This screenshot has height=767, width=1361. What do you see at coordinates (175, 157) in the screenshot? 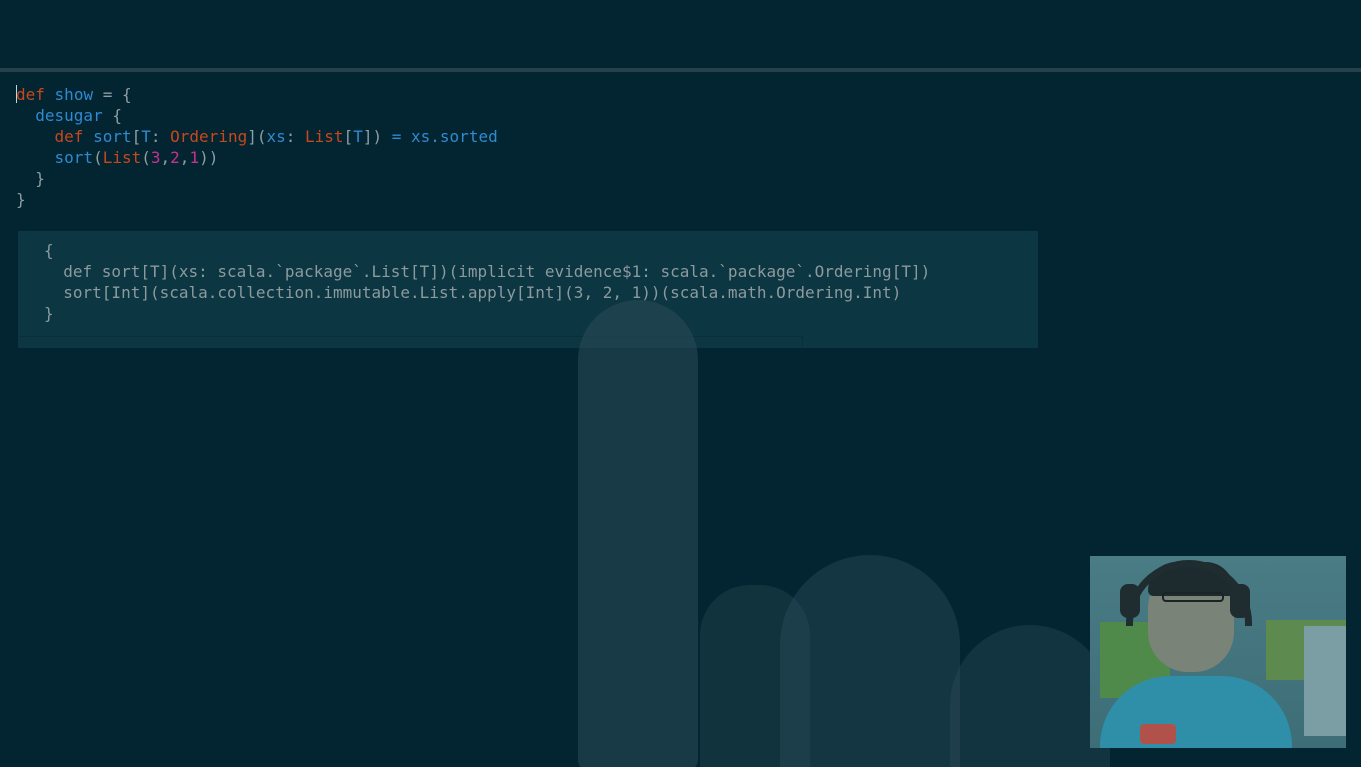
I see `code-token: 2` at bounding box center [175, 157].